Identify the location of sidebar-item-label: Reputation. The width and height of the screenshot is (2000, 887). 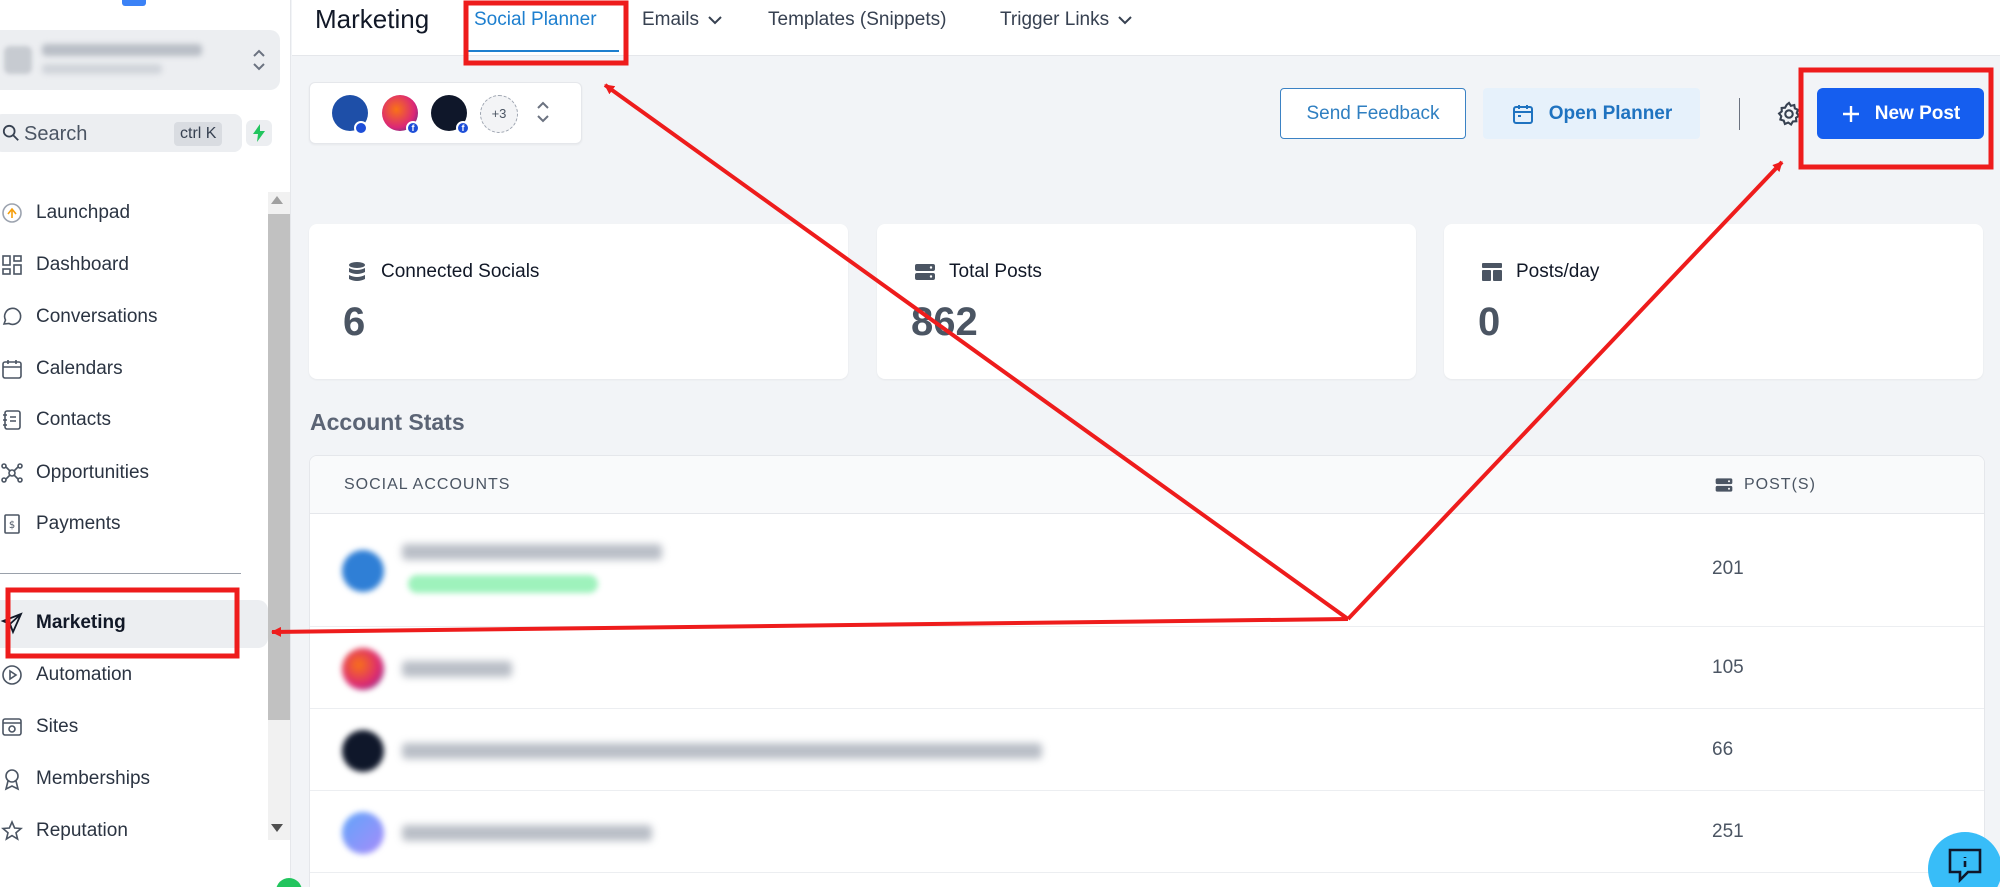
(82, 830).